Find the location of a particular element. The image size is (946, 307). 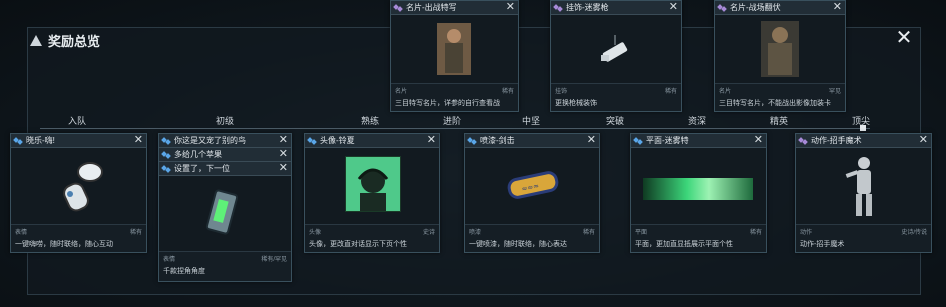

canister-icon is located at coordinates (222, 212).